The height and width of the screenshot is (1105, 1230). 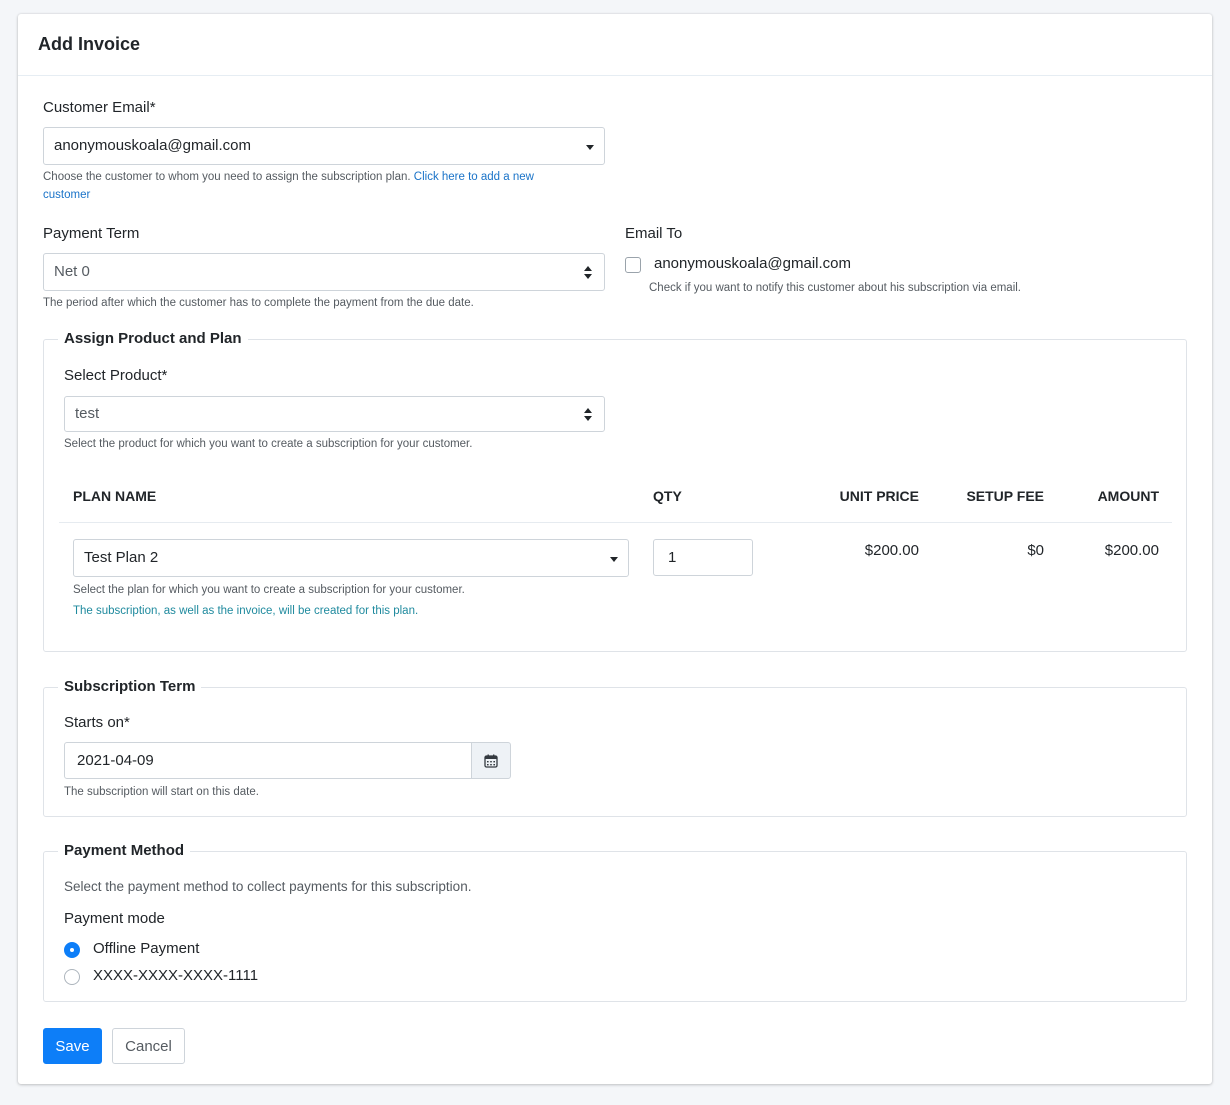 I want to click on setup-fee-value: $0, so click(x=1035, y=550).